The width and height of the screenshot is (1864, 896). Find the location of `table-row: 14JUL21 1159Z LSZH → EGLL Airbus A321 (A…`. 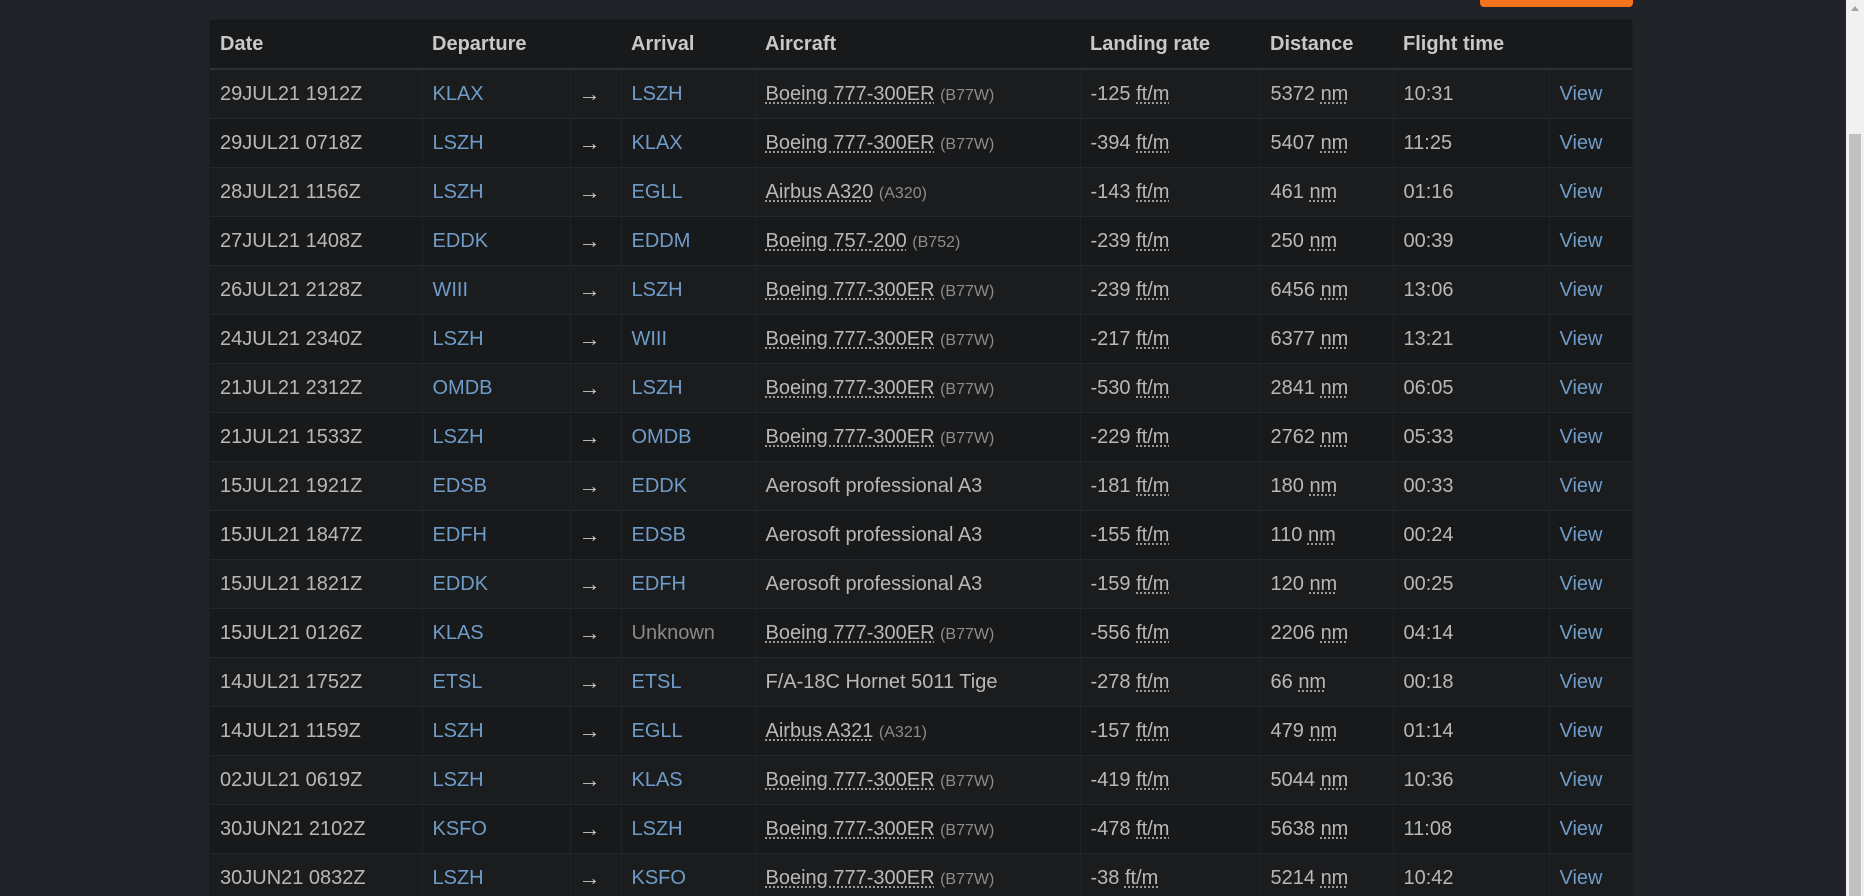

table-row: 14JUL21 1159Z LSZH → EGLL Airbus A321 (A… is located at coordinates (921, 731).